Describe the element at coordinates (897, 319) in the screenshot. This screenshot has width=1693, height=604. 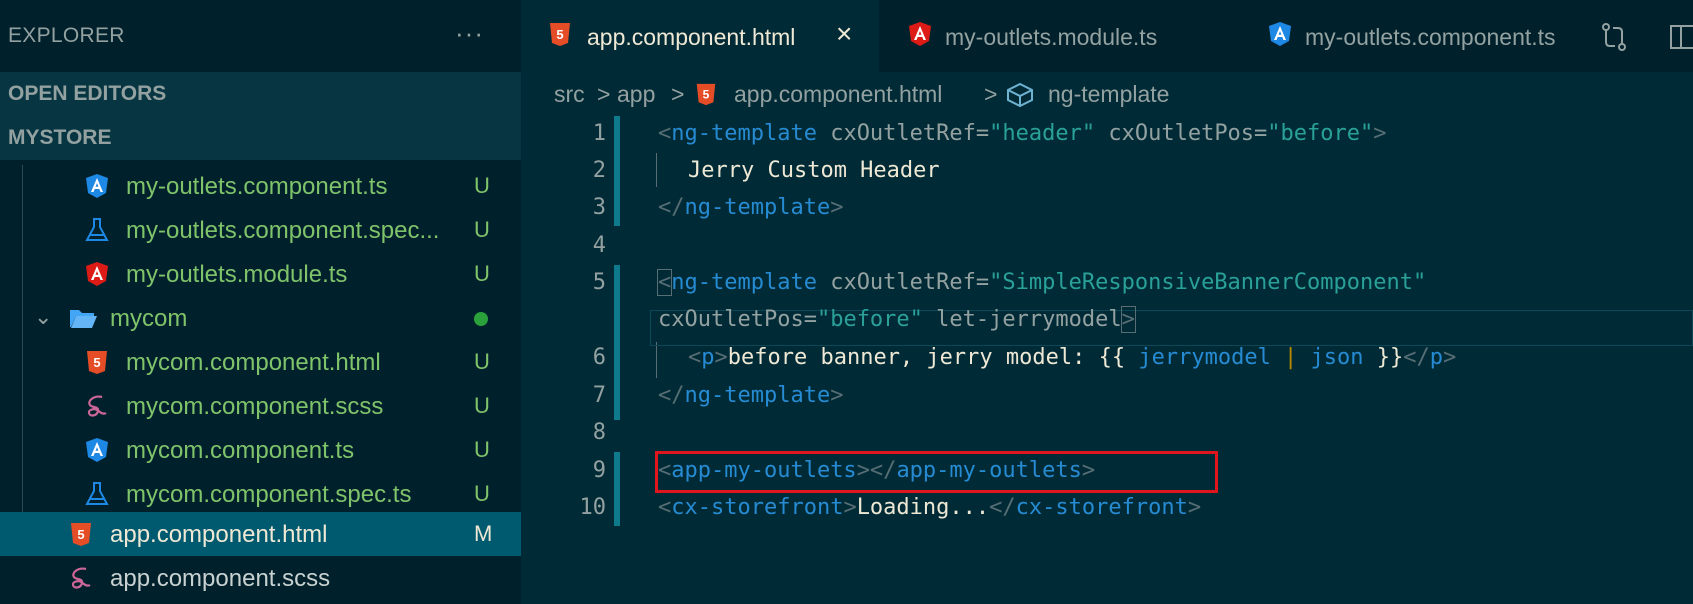
I see `code-line-5-wrap: cxOutletPos="before" let-jerrymodel>` at that location.